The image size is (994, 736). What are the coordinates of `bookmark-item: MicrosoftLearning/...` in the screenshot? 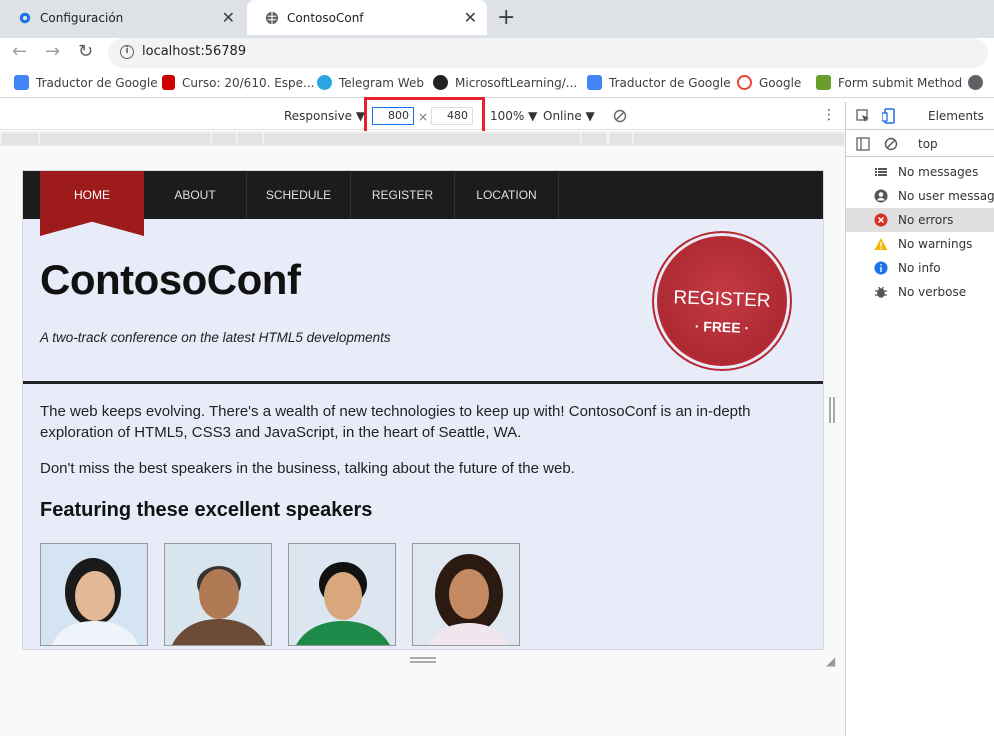 It's located at (505, 82).